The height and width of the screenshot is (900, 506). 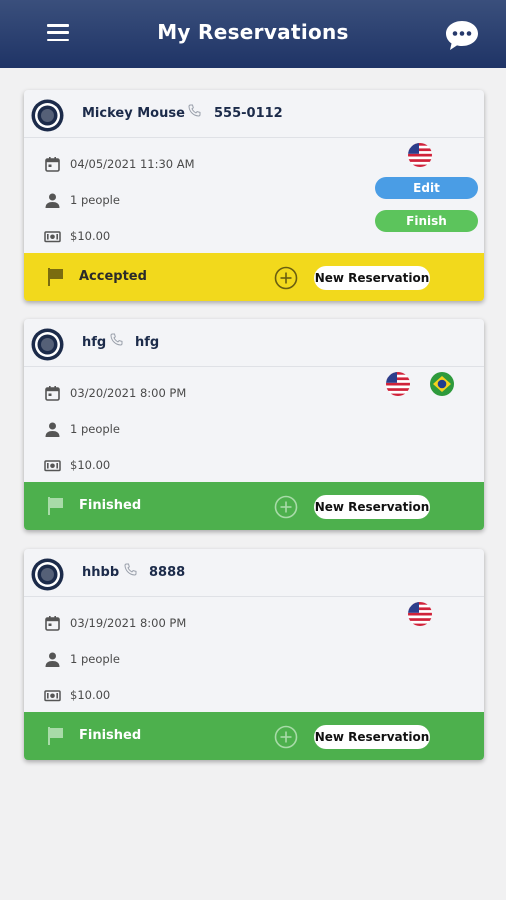 What do you see at coordinates (442, 384) in the screenshot?
I see `brazil-flag-icon` at bounding box center [442, 384].